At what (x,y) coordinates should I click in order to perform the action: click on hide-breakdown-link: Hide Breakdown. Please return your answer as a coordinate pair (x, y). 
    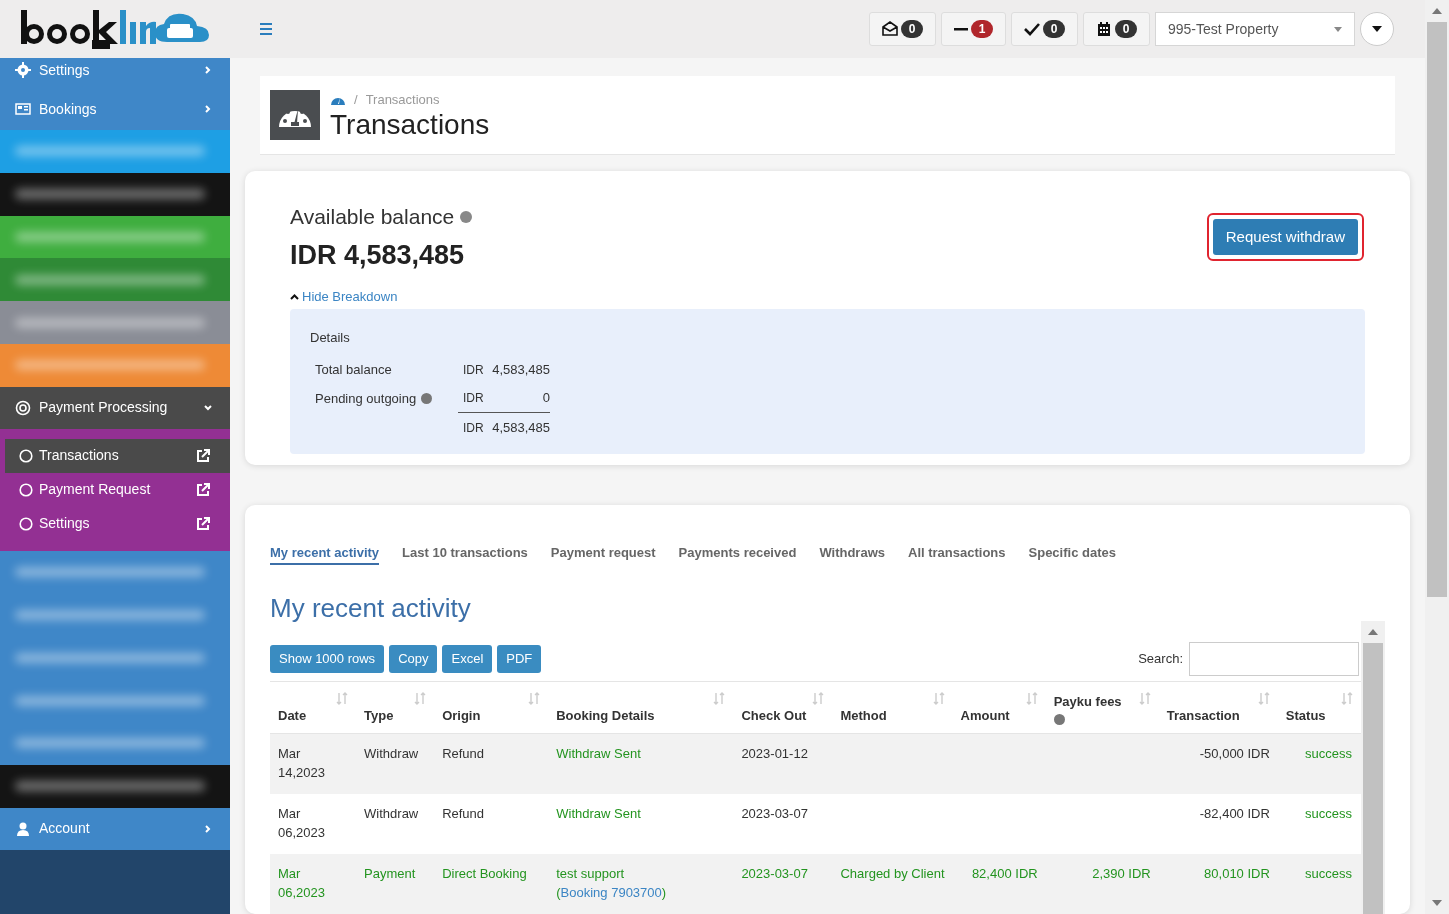
    Looking at the image, I should click on (344, 297).